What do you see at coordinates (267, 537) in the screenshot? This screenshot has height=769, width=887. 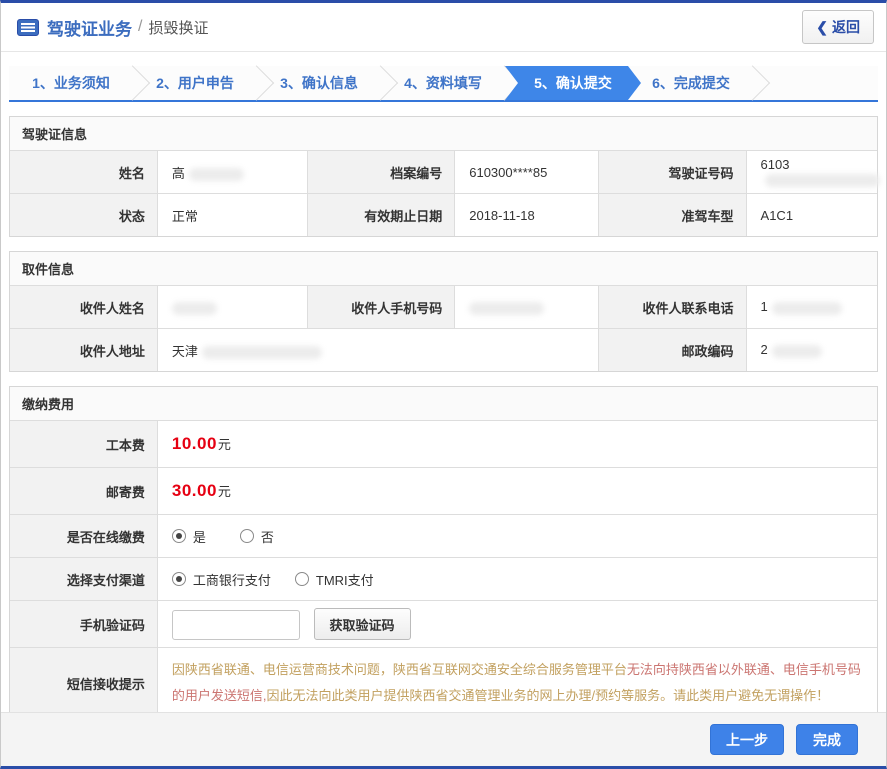 I see `radio-label: 否` at bounding box center [267, 537].